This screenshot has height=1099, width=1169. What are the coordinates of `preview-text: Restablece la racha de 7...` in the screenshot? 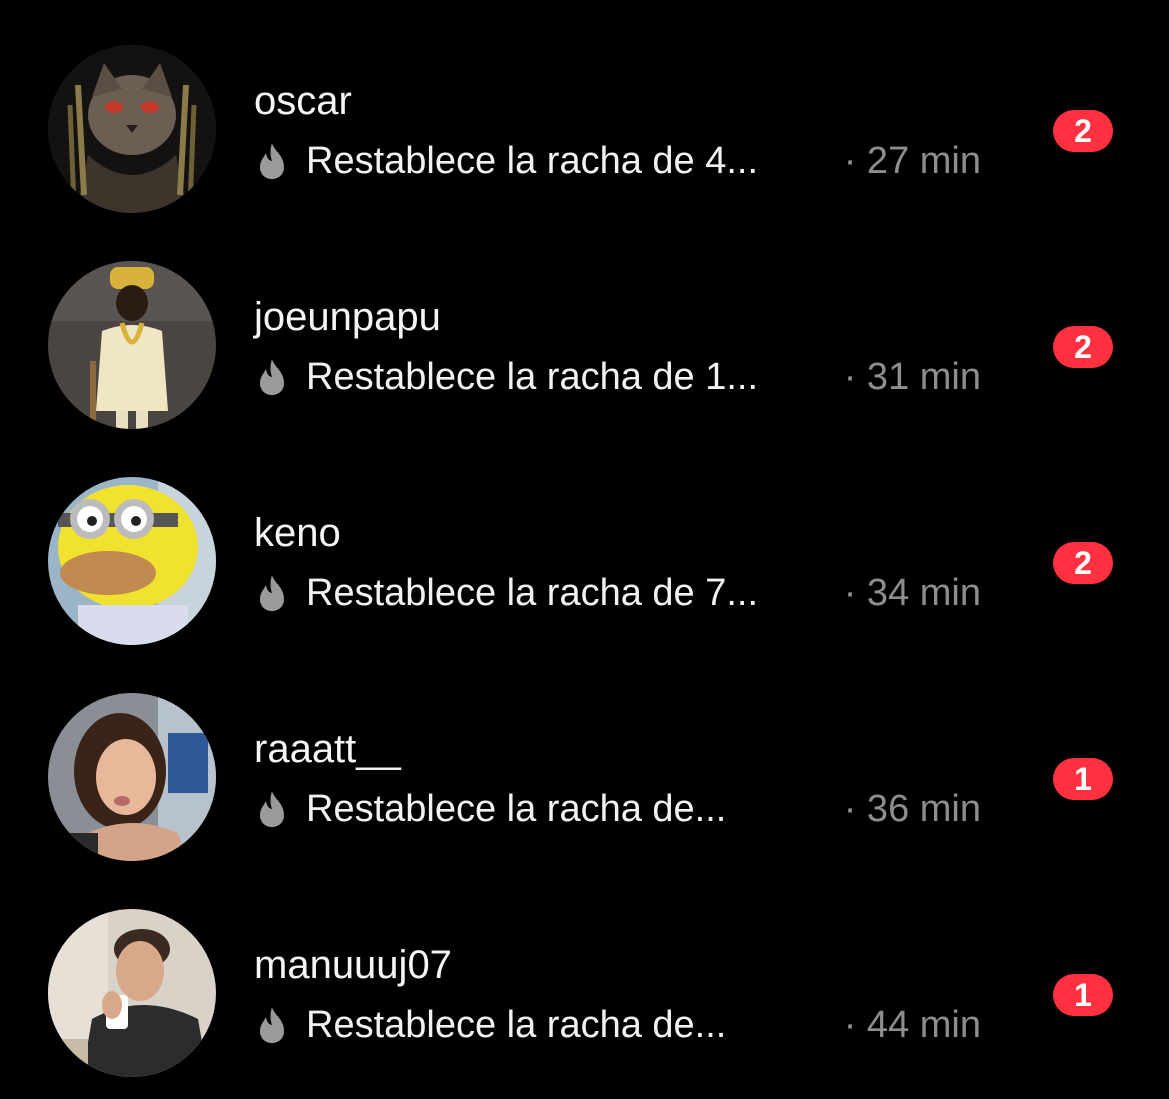 It's located at (532, 593).